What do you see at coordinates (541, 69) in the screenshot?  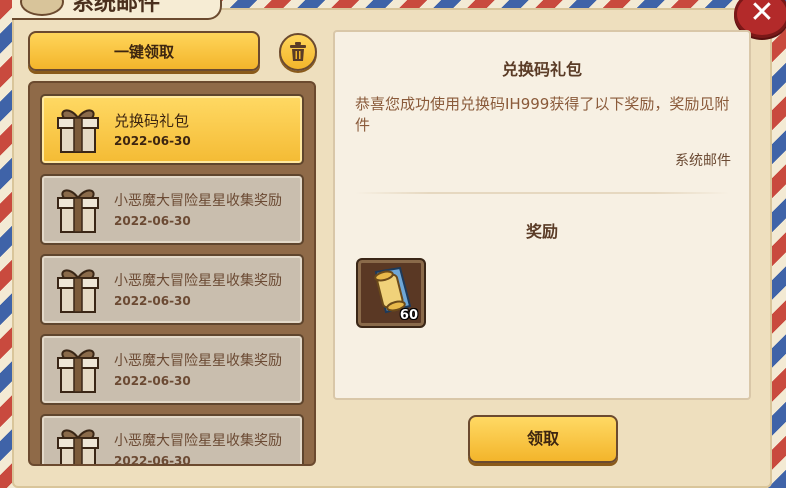 I see `mail-detail-title: 兑换码礼包` at bounding box center [541, 69].